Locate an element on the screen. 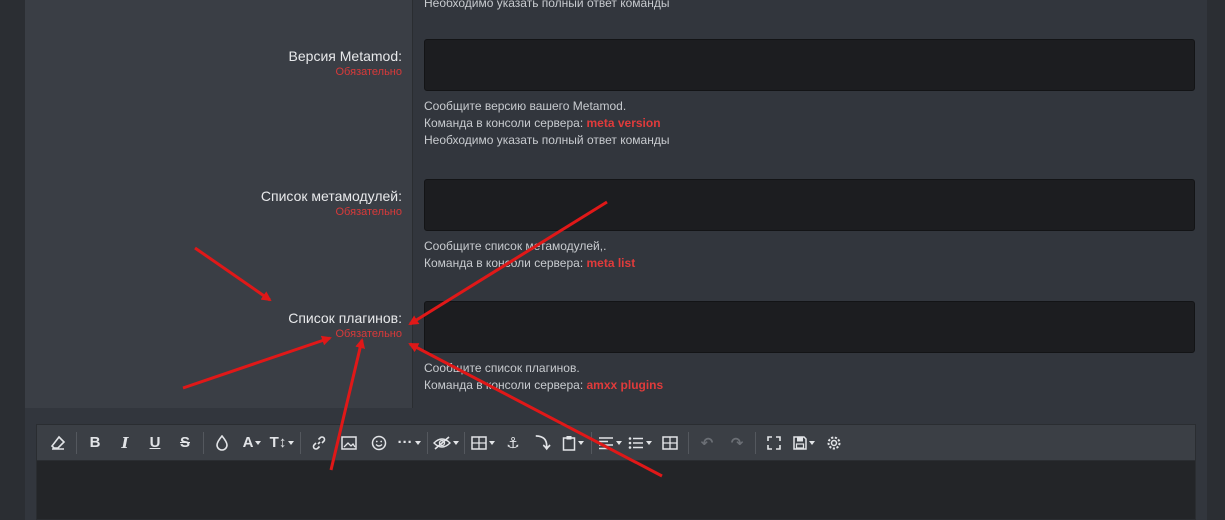 Image resolution: width=1225 pixels, height=520 pixels. insert-icon: ⤵ is located at coordinates (543, 443).